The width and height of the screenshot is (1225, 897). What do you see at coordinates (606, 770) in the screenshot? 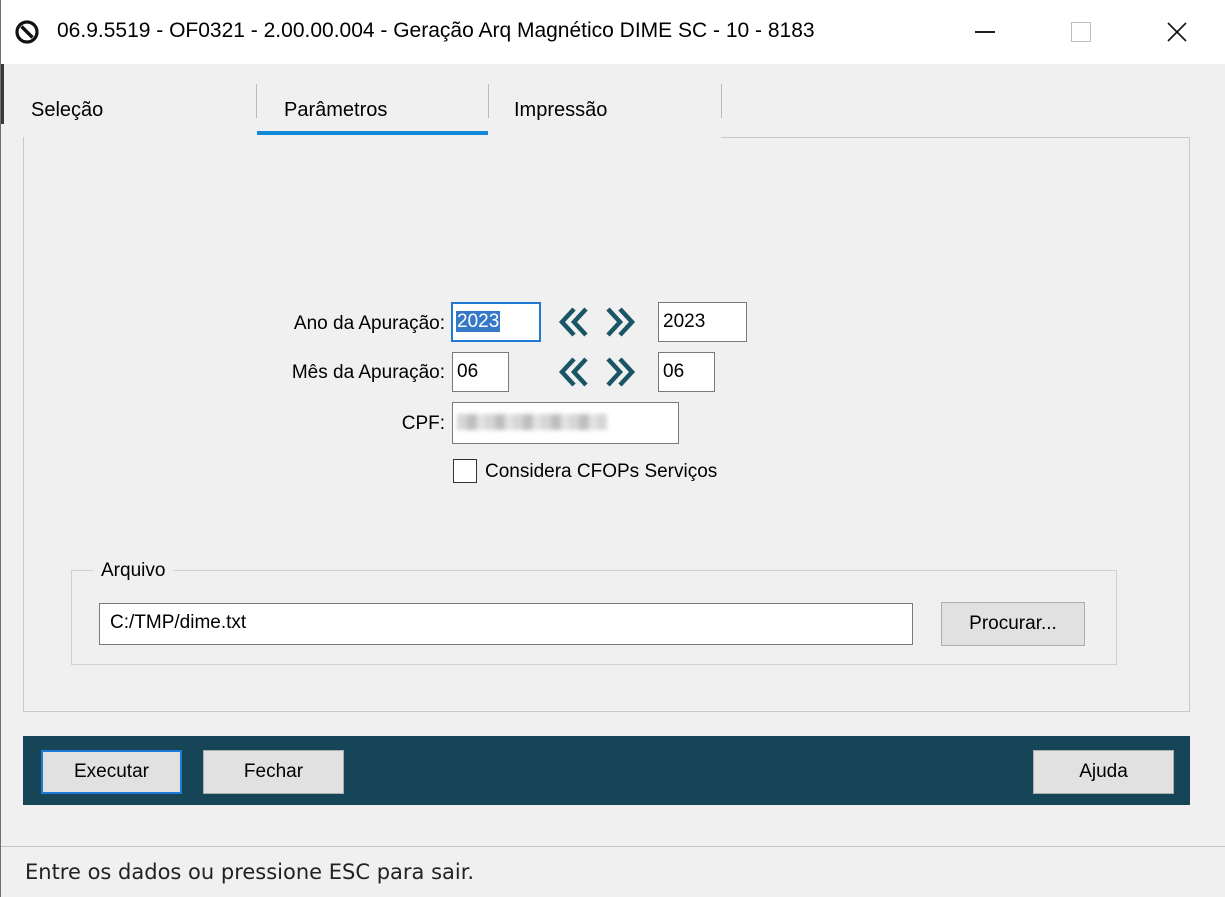
I see `action-bar` at bounding box center [606, 770].